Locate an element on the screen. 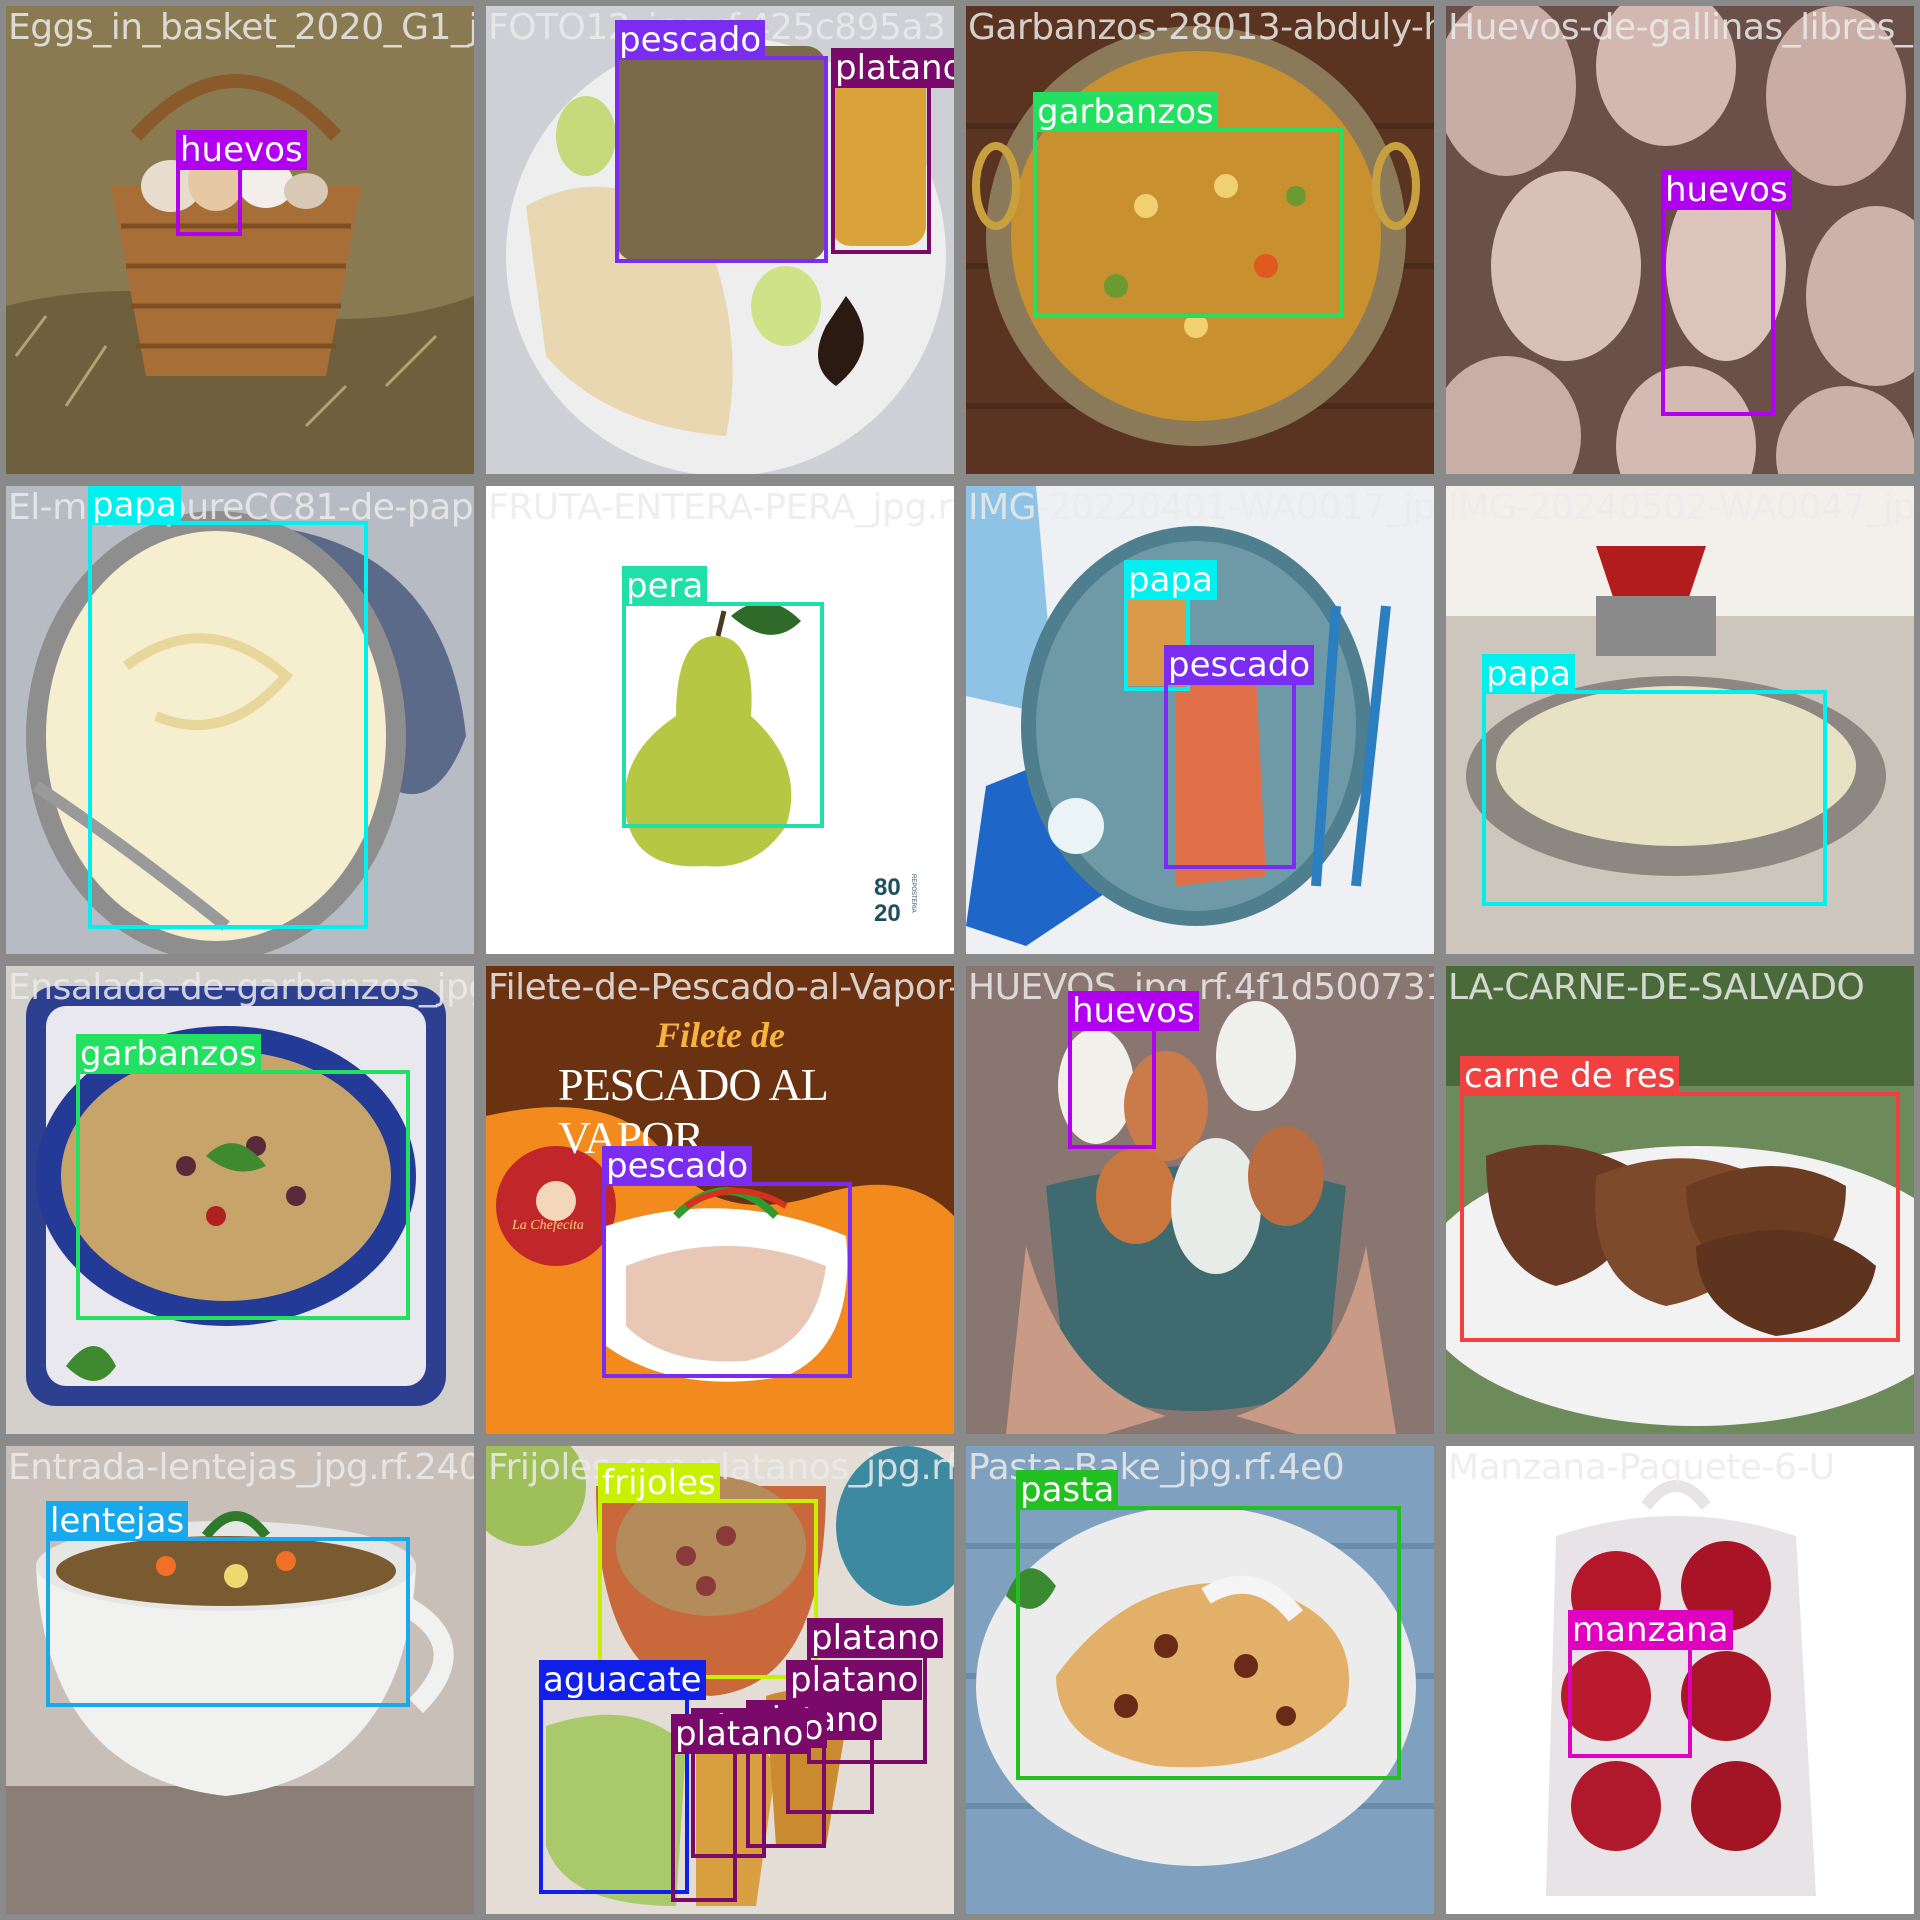 This screenshot has height=1920, width=1920. logo-side-text: REPOSTERIA is located at coordinates (913, 893).